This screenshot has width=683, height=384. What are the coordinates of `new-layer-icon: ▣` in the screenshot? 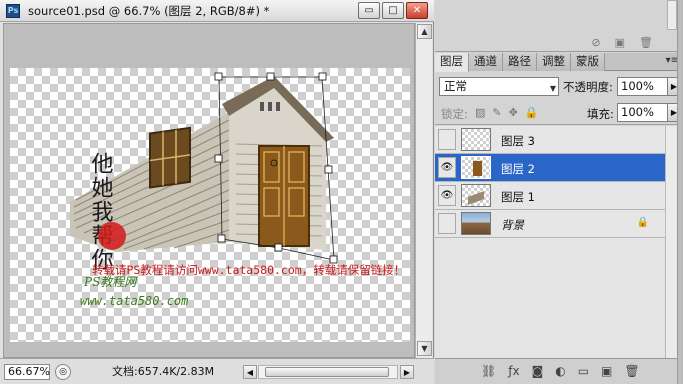 It's located at (606, 371).